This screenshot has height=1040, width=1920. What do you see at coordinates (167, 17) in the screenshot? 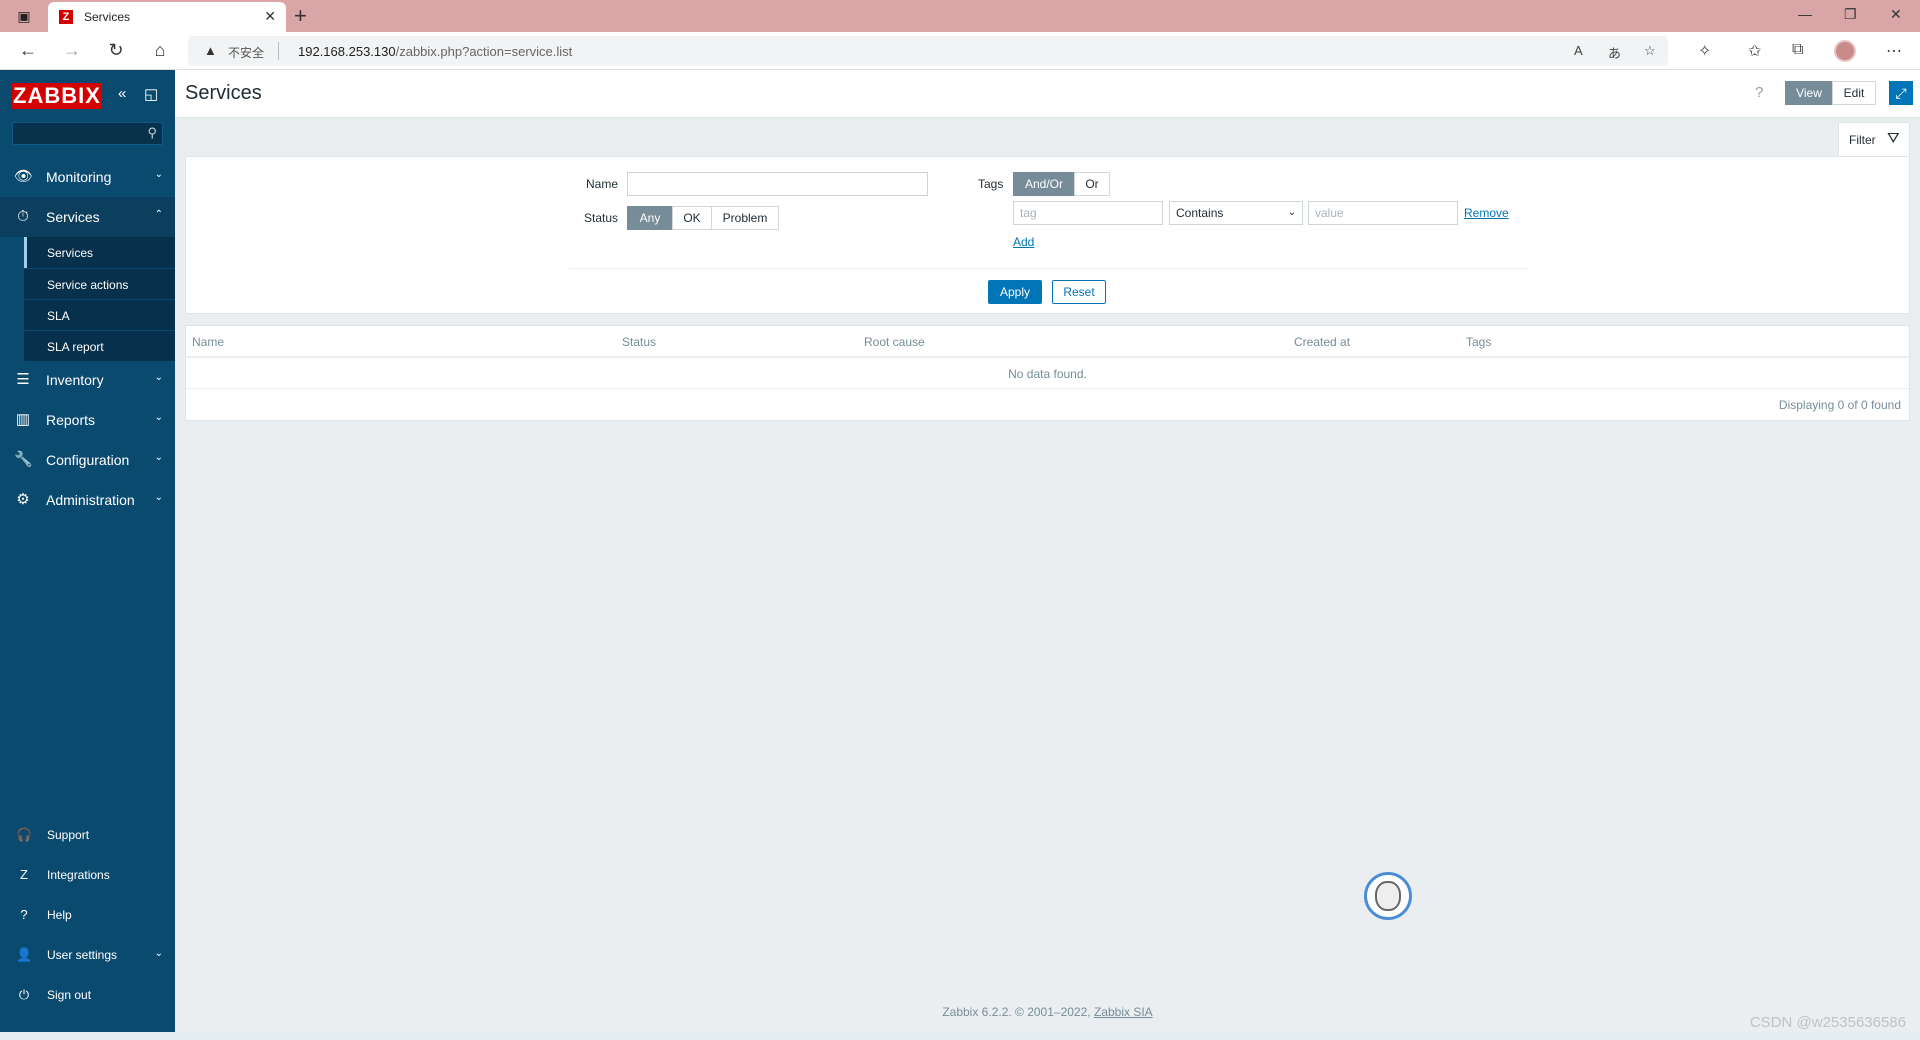
I see `browser-tab: Z Services ✕` at bounding box center [167, 17].